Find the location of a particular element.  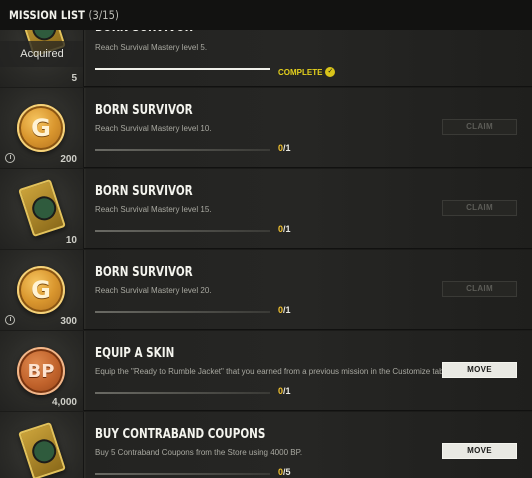

mission-description: Reach Survival Mastery level 20. is located at coordinates (153, 290).